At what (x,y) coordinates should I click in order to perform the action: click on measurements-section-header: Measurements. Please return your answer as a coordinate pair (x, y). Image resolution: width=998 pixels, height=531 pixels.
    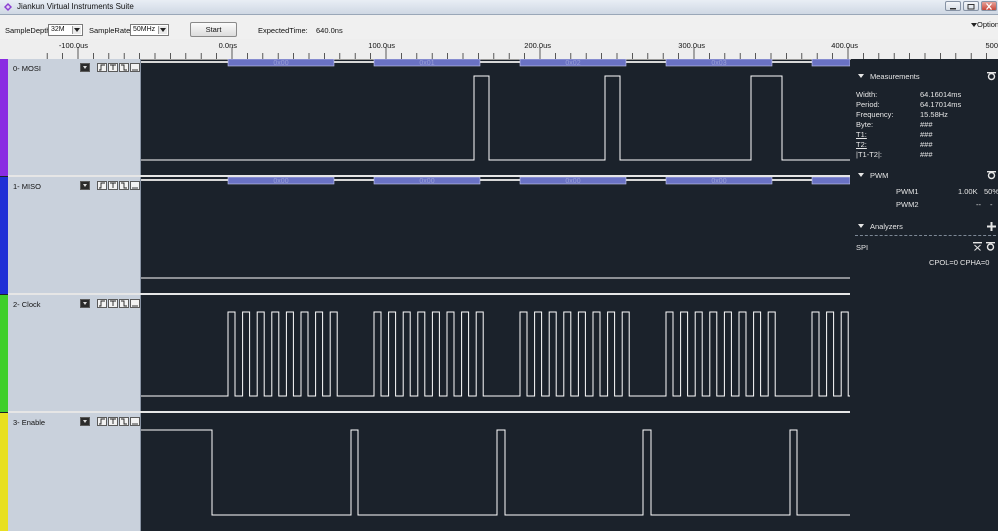
    Looking at the image, I should click on (924, 77).